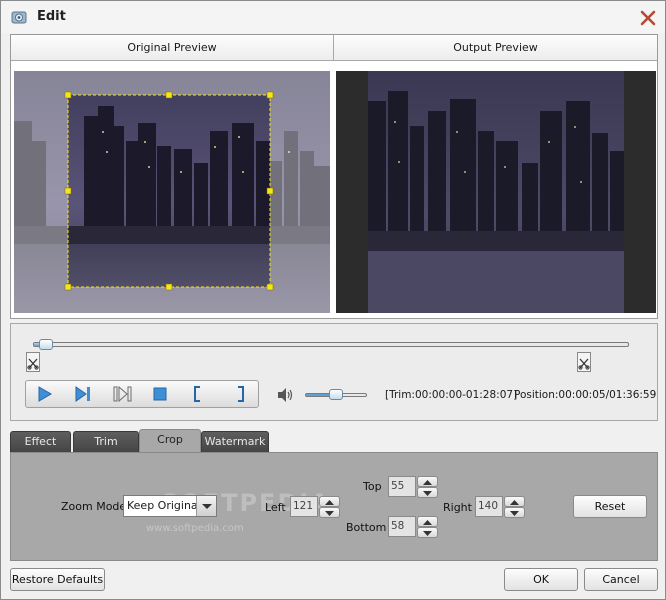 The width and height of the screenshot is (666, 600). I want to click on left-spinner: 121, so click(315, 507).